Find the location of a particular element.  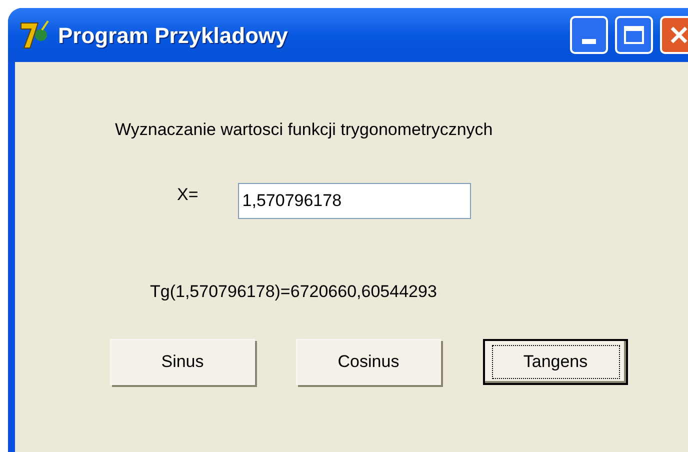

window-title: Program Przykladowy is located at coordinates (173, 36).